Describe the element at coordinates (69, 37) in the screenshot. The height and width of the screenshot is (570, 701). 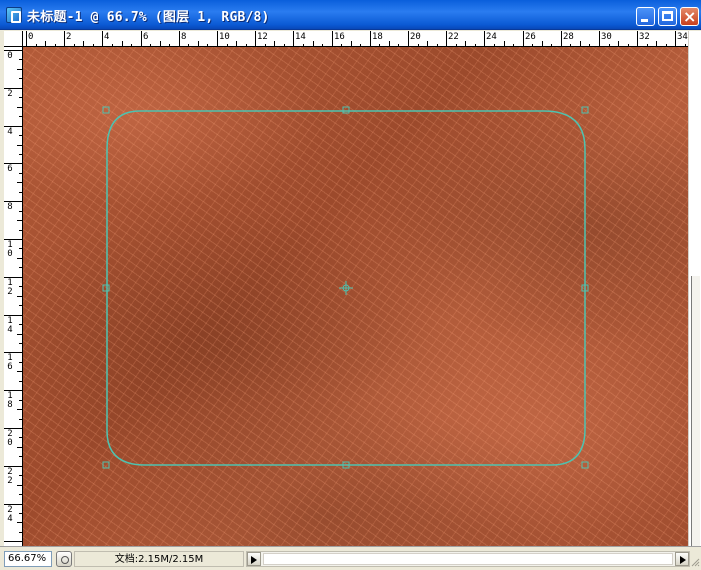
I see `ruler-h-label: 2` at that location.